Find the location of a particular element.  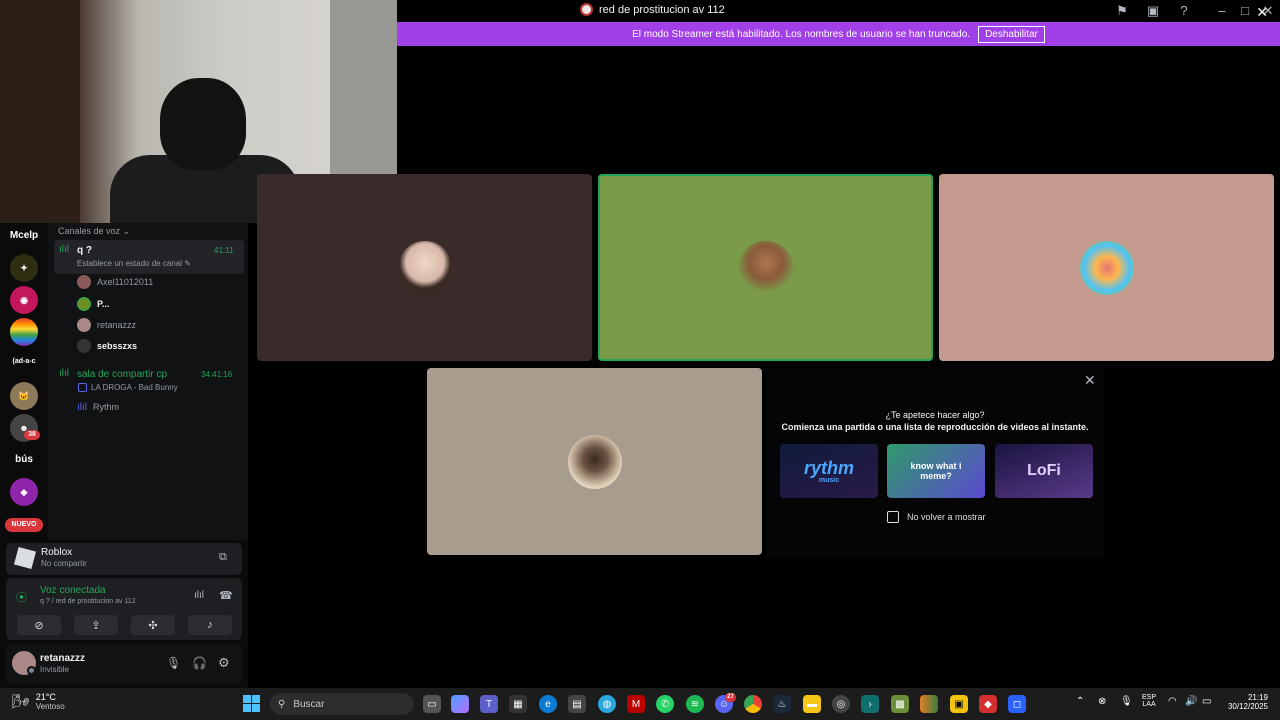

task-view-icon: ▭ is located at coordinates (432, 704).